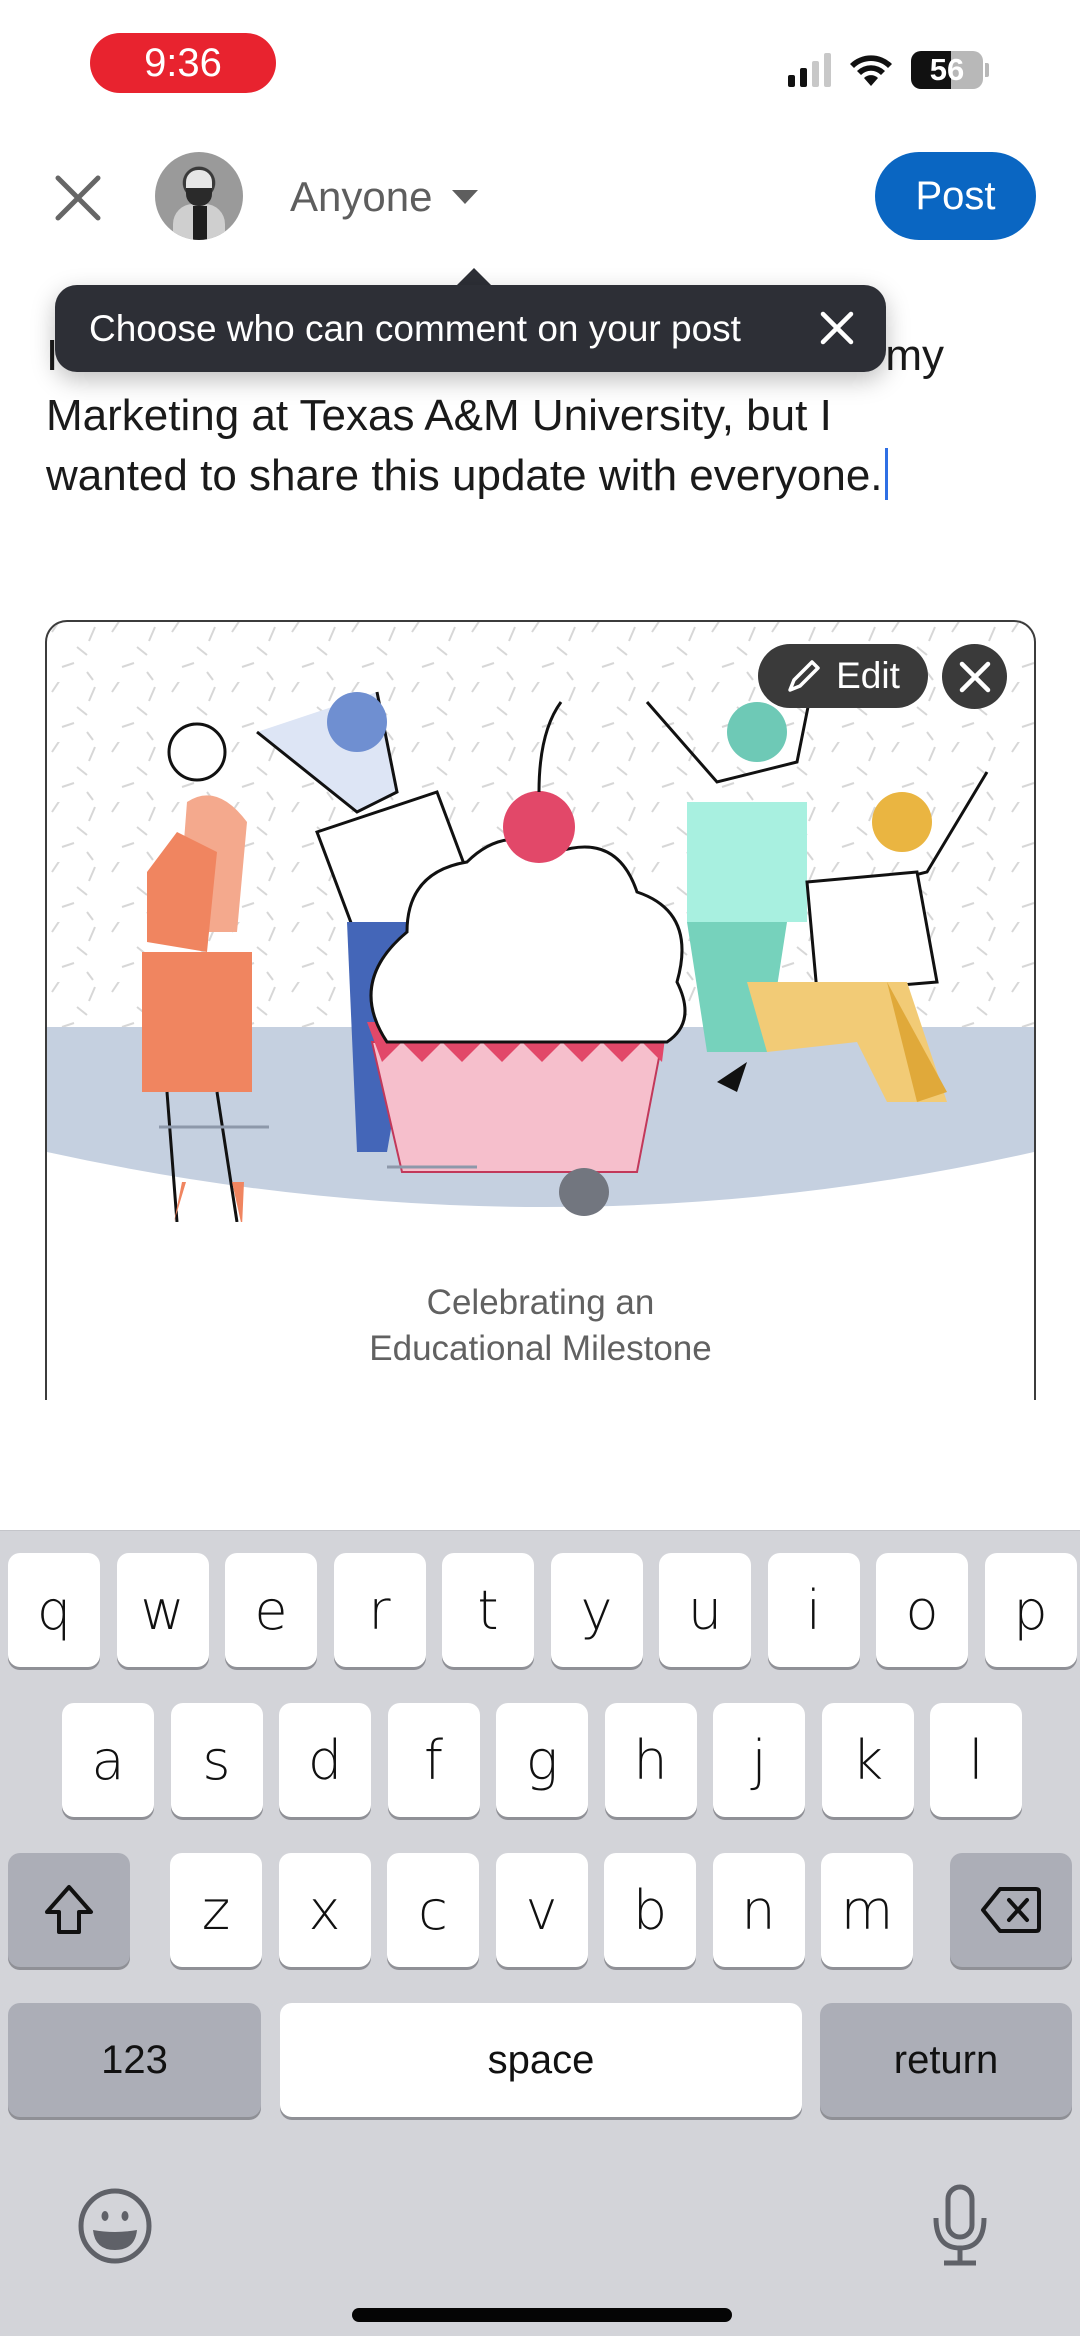  I want to click on battery-level: 56, so click(947, 69).